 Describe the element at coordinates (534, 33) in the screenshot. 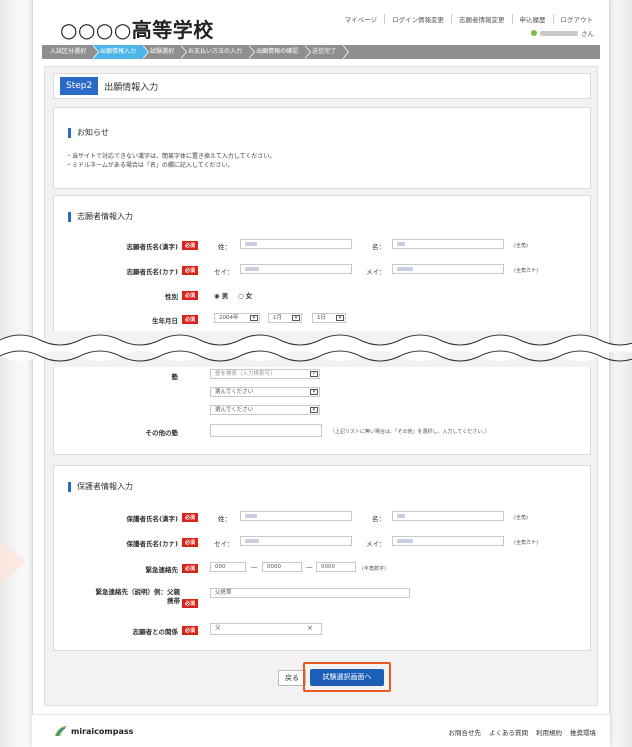

I see `user-icon` at that location.